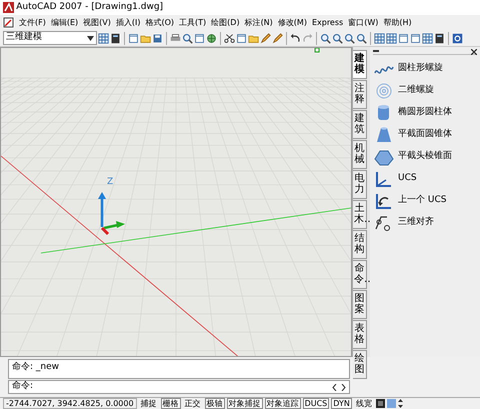 Image resolution: width=480 pixels, height=409 pixels. Describe the element at coordinates (360, 364) in the screenshot. I see `palette-tab: 绘图` at that location.